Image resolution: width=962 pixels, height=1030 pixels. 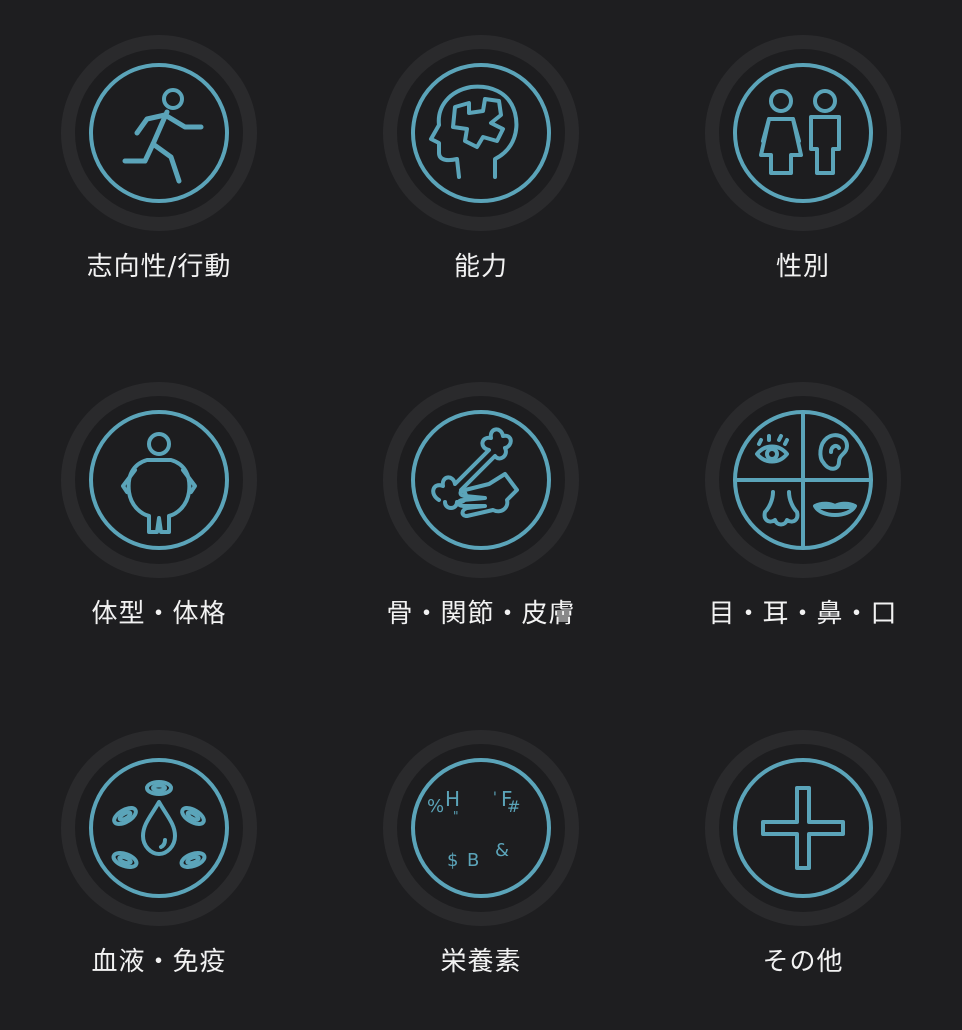 What do you see at coordinates (495, 798) in the screenshot?
I see `nutrient-glyph: '` at bounding box center [495, 798].